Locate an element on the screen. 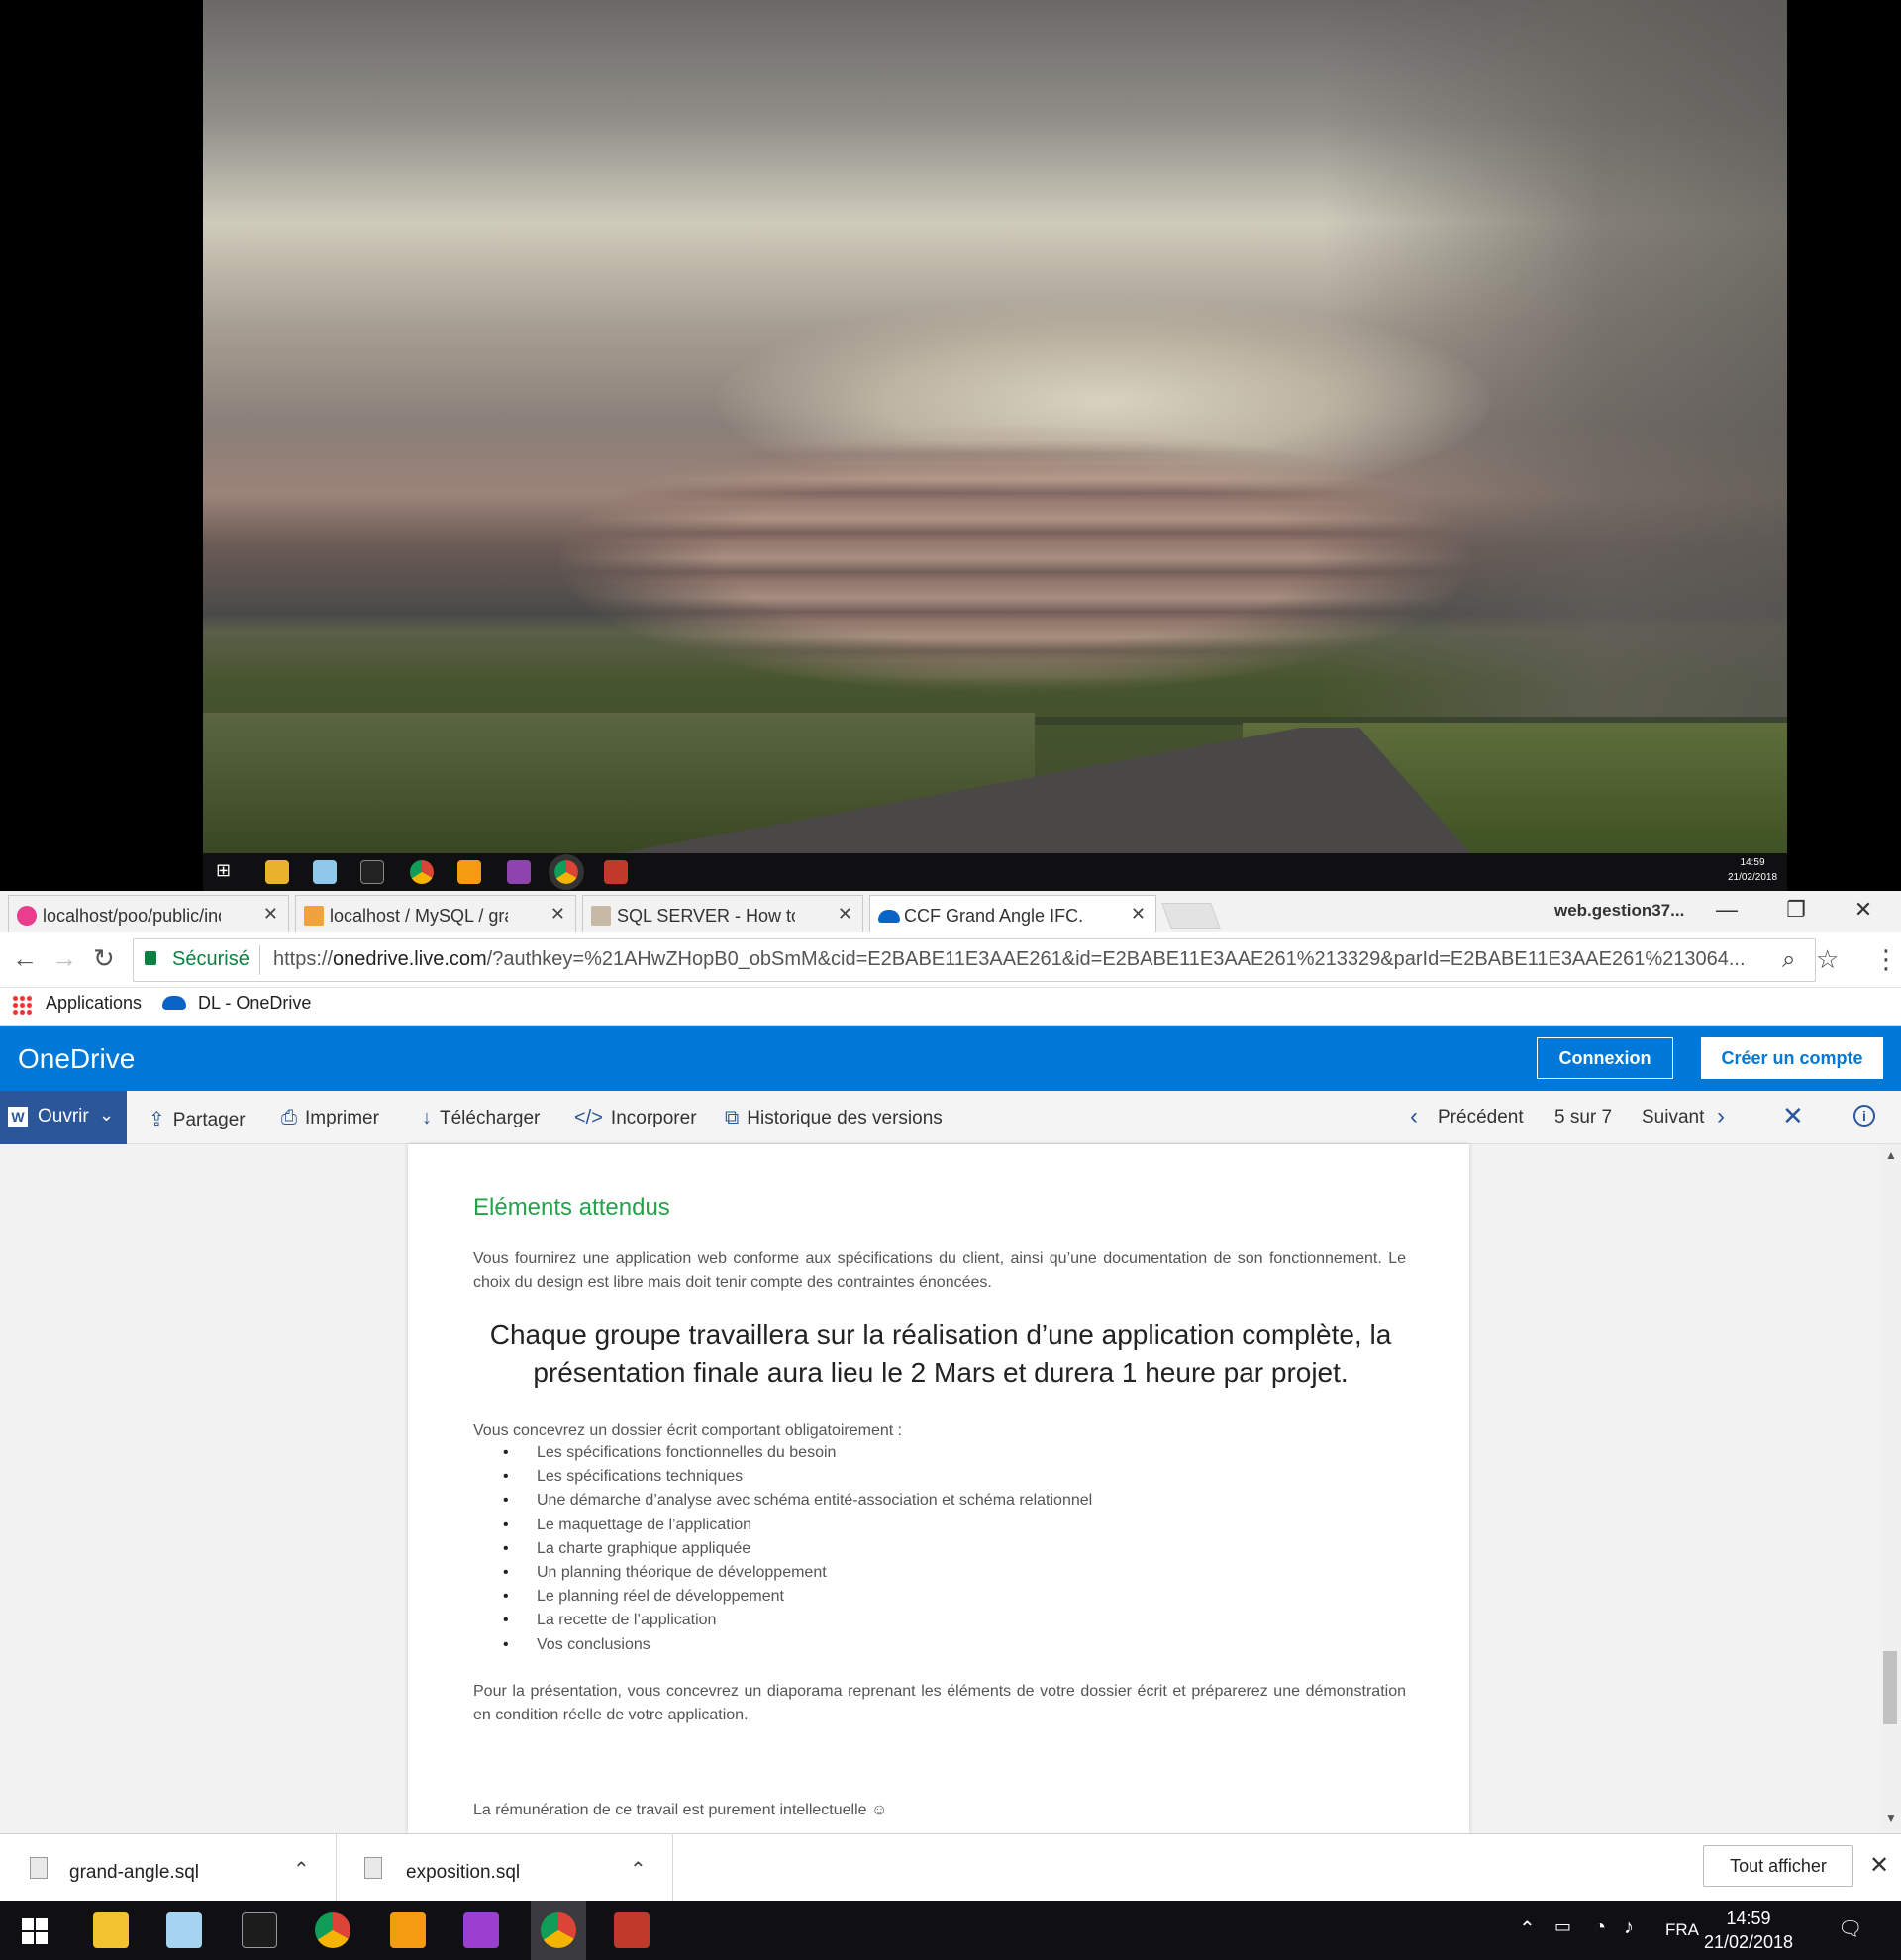 The height and width of the screenshot is (1960, 1901). version-history-button: ⧉ Historique des versions is located at coordinates (834, 1118).